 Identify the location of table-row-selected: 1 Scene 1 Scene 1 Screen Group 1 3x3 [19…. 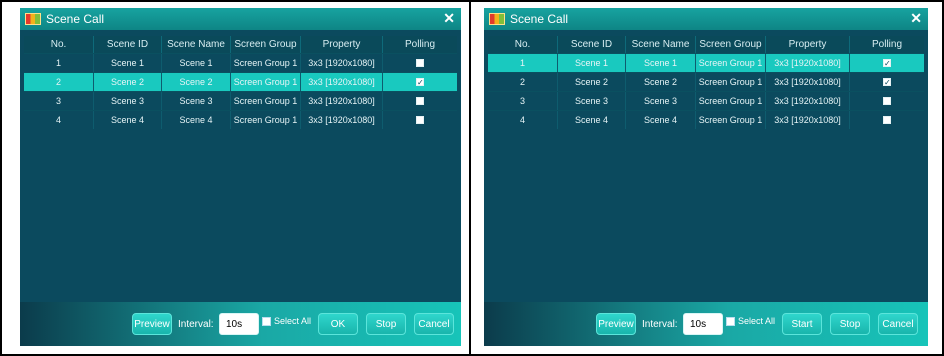
(706, 62).